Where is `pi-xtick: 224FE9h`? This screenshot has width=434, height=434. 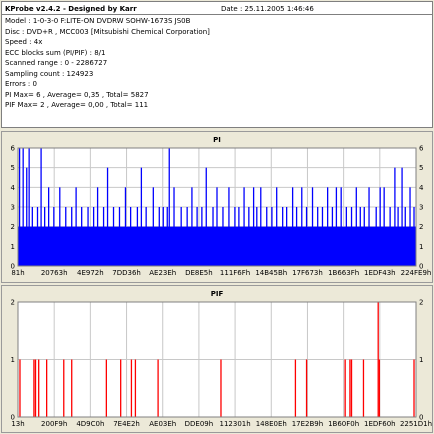
pi-xtick: 224FE9h is located at coordinates (416, 273).